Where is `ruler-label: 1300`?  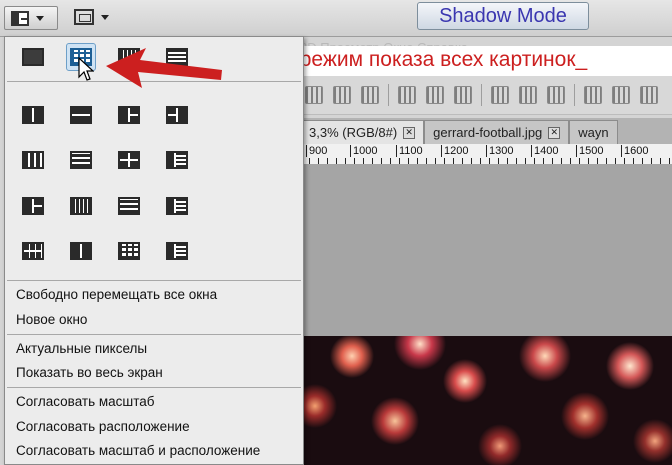 ruler-label: 1300 is located at coordinates (499, 151).